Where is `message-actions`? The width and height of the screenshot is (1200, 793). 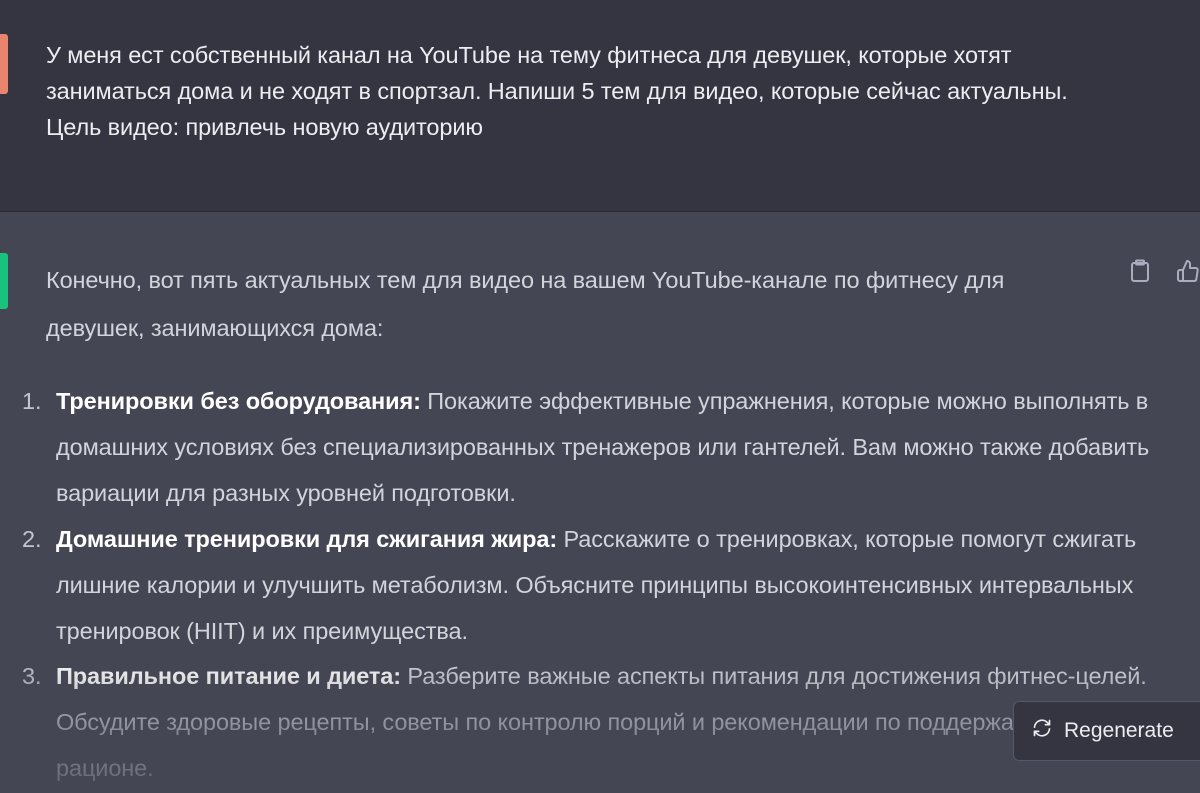 message-actions is located at coordinates (1162, 271).